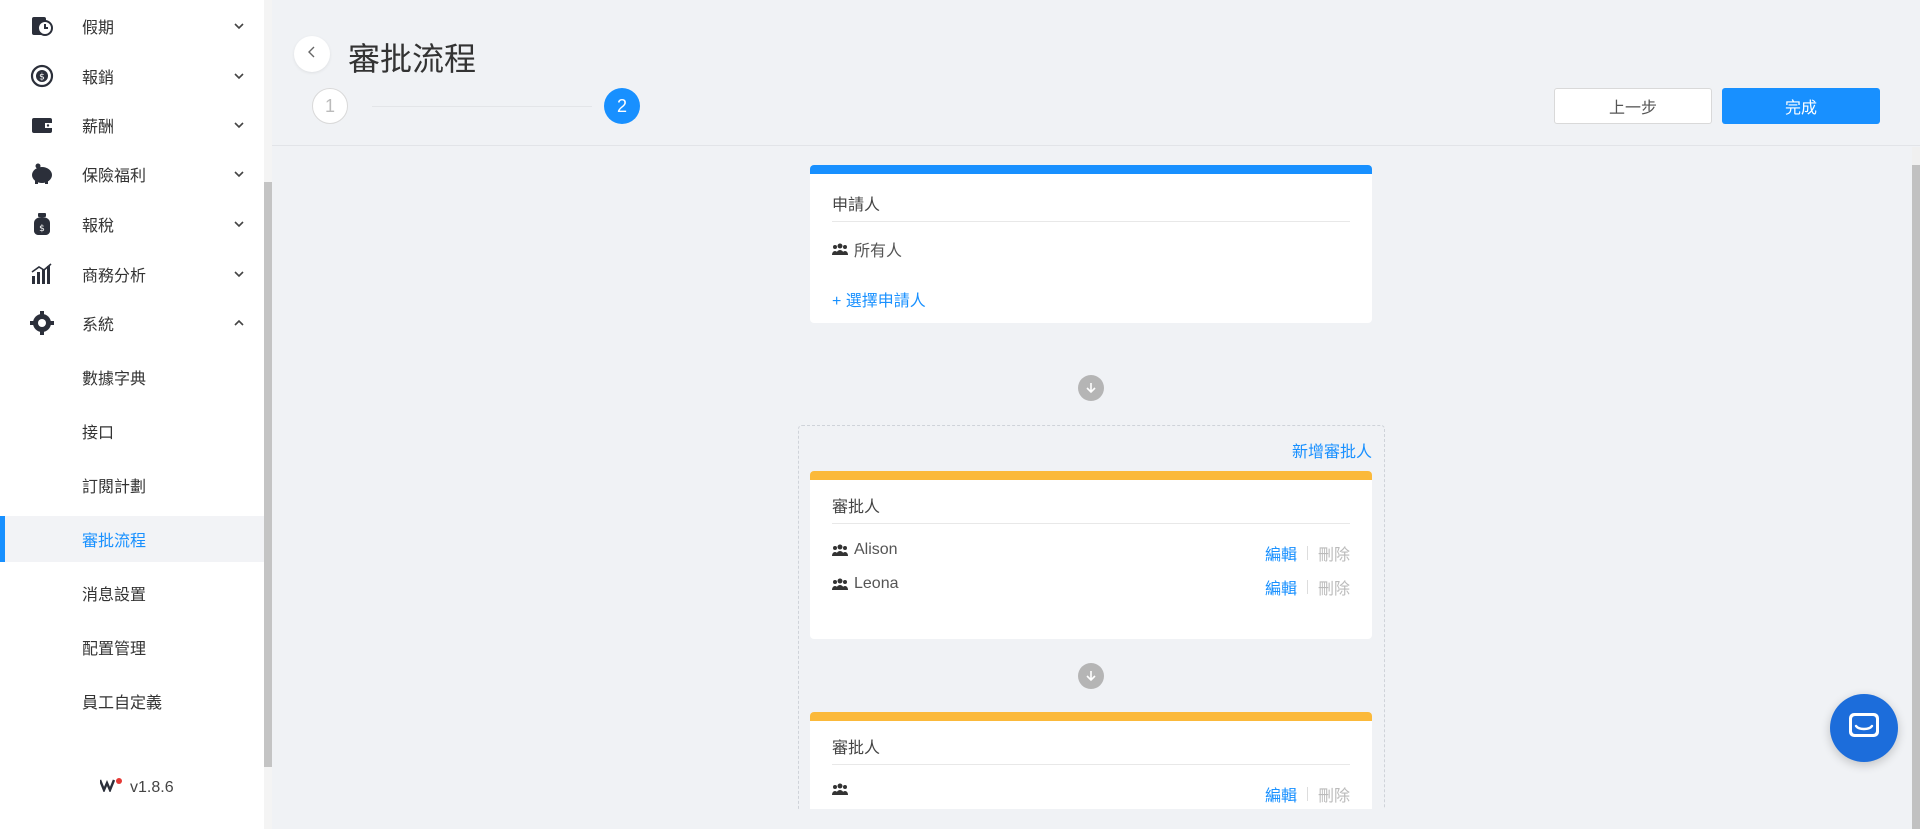  What do you see at coordinates (114, 649) in the screenshot?
I see `sidebar-subitem-label: 配置管理` at bounding box center [114, 649].